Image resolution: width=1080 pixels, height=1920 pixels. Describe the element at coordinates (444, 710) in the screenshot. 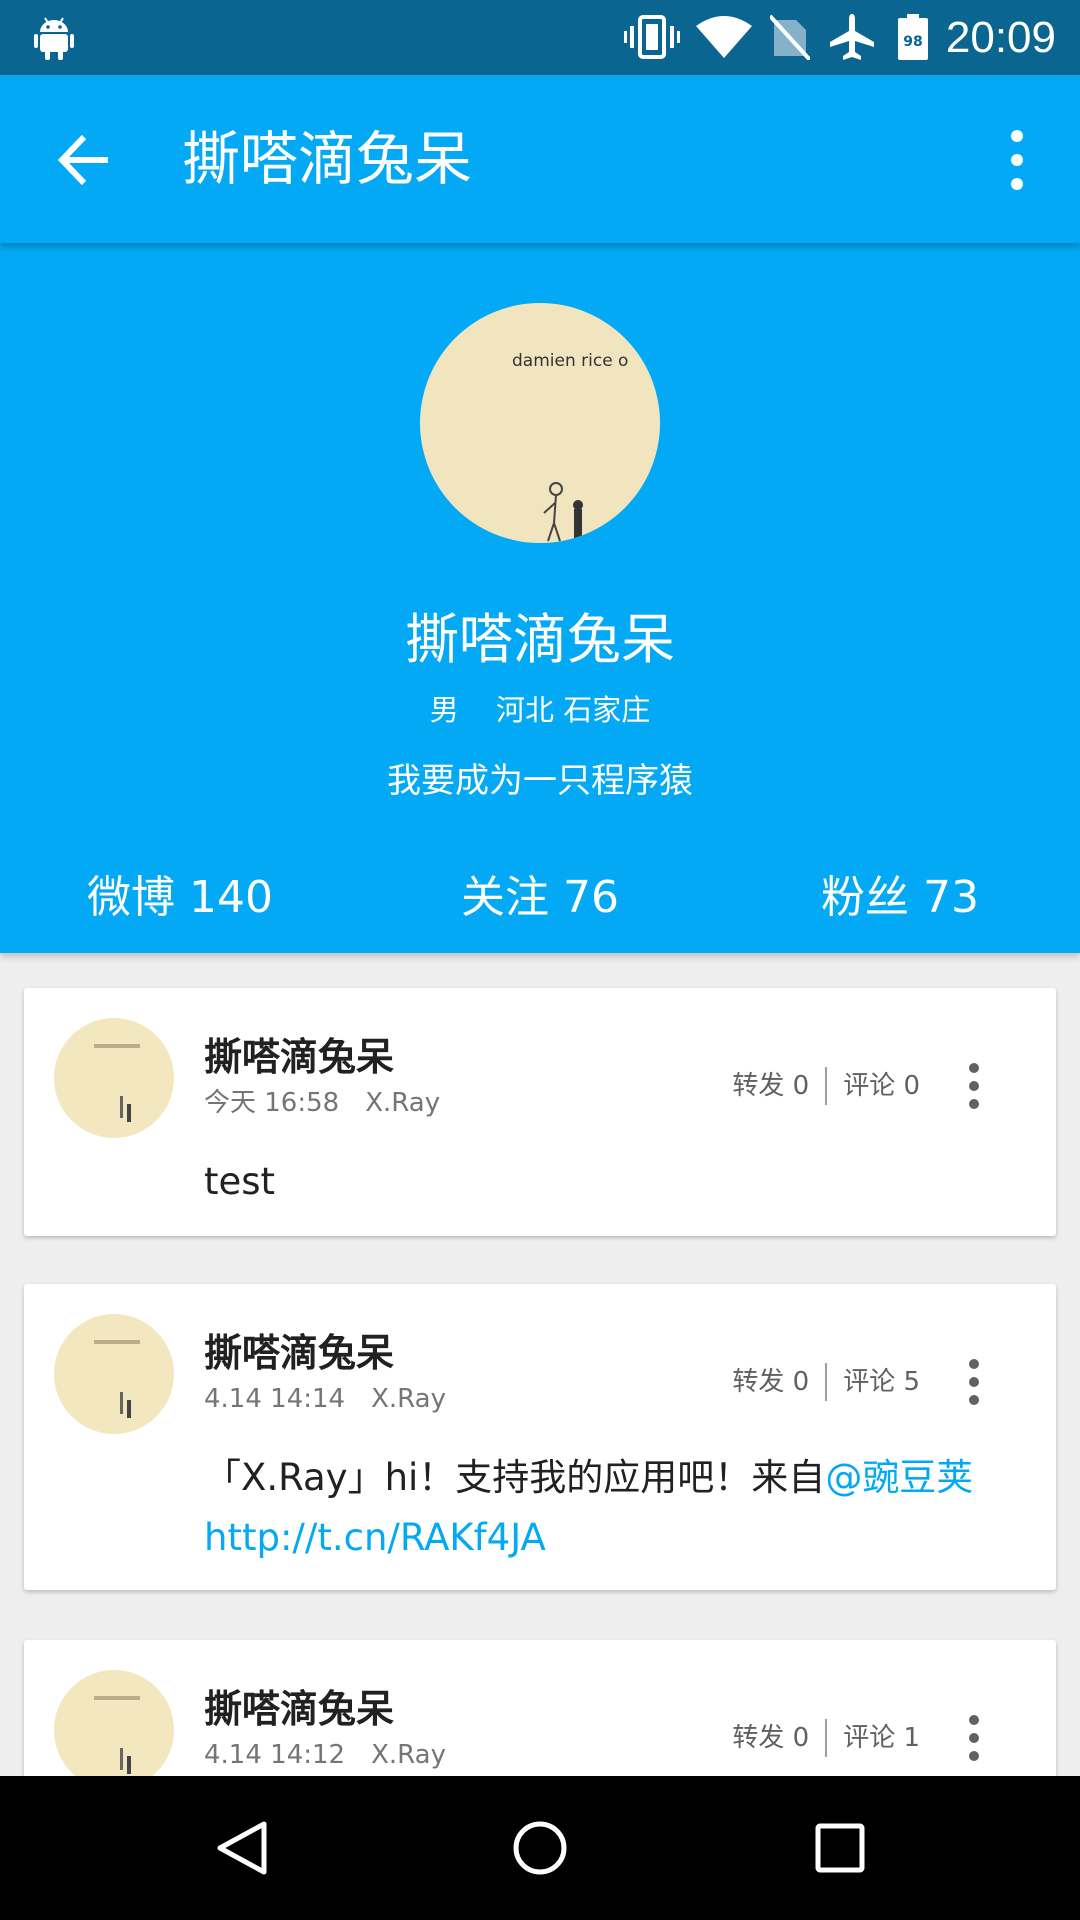

I see `profile-gender: 男` at that location.